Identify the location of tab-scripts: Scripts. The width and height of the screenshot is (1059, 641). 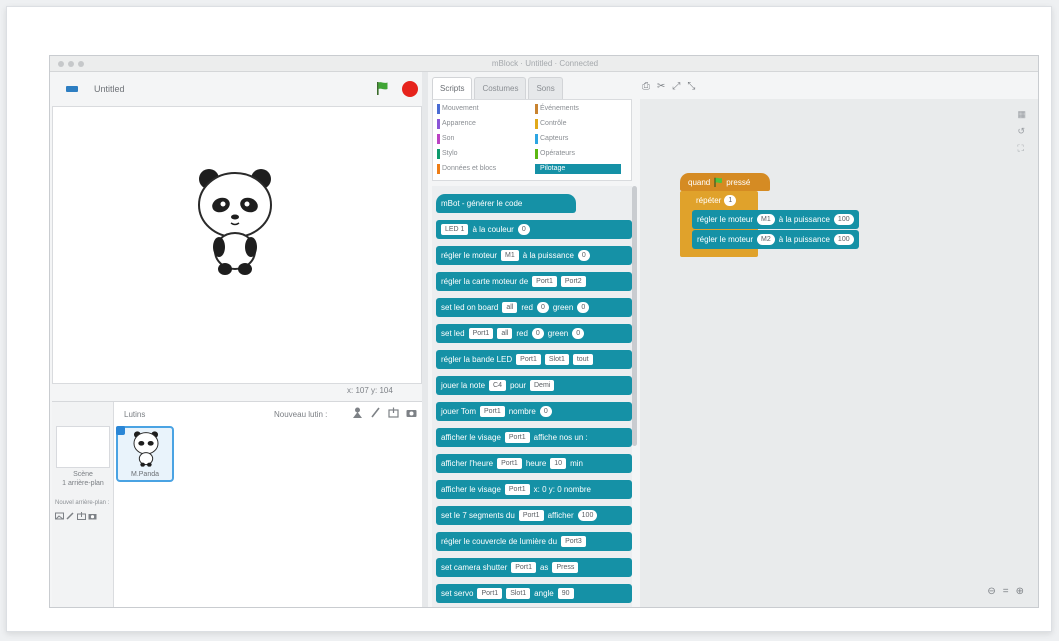
(452, 88).